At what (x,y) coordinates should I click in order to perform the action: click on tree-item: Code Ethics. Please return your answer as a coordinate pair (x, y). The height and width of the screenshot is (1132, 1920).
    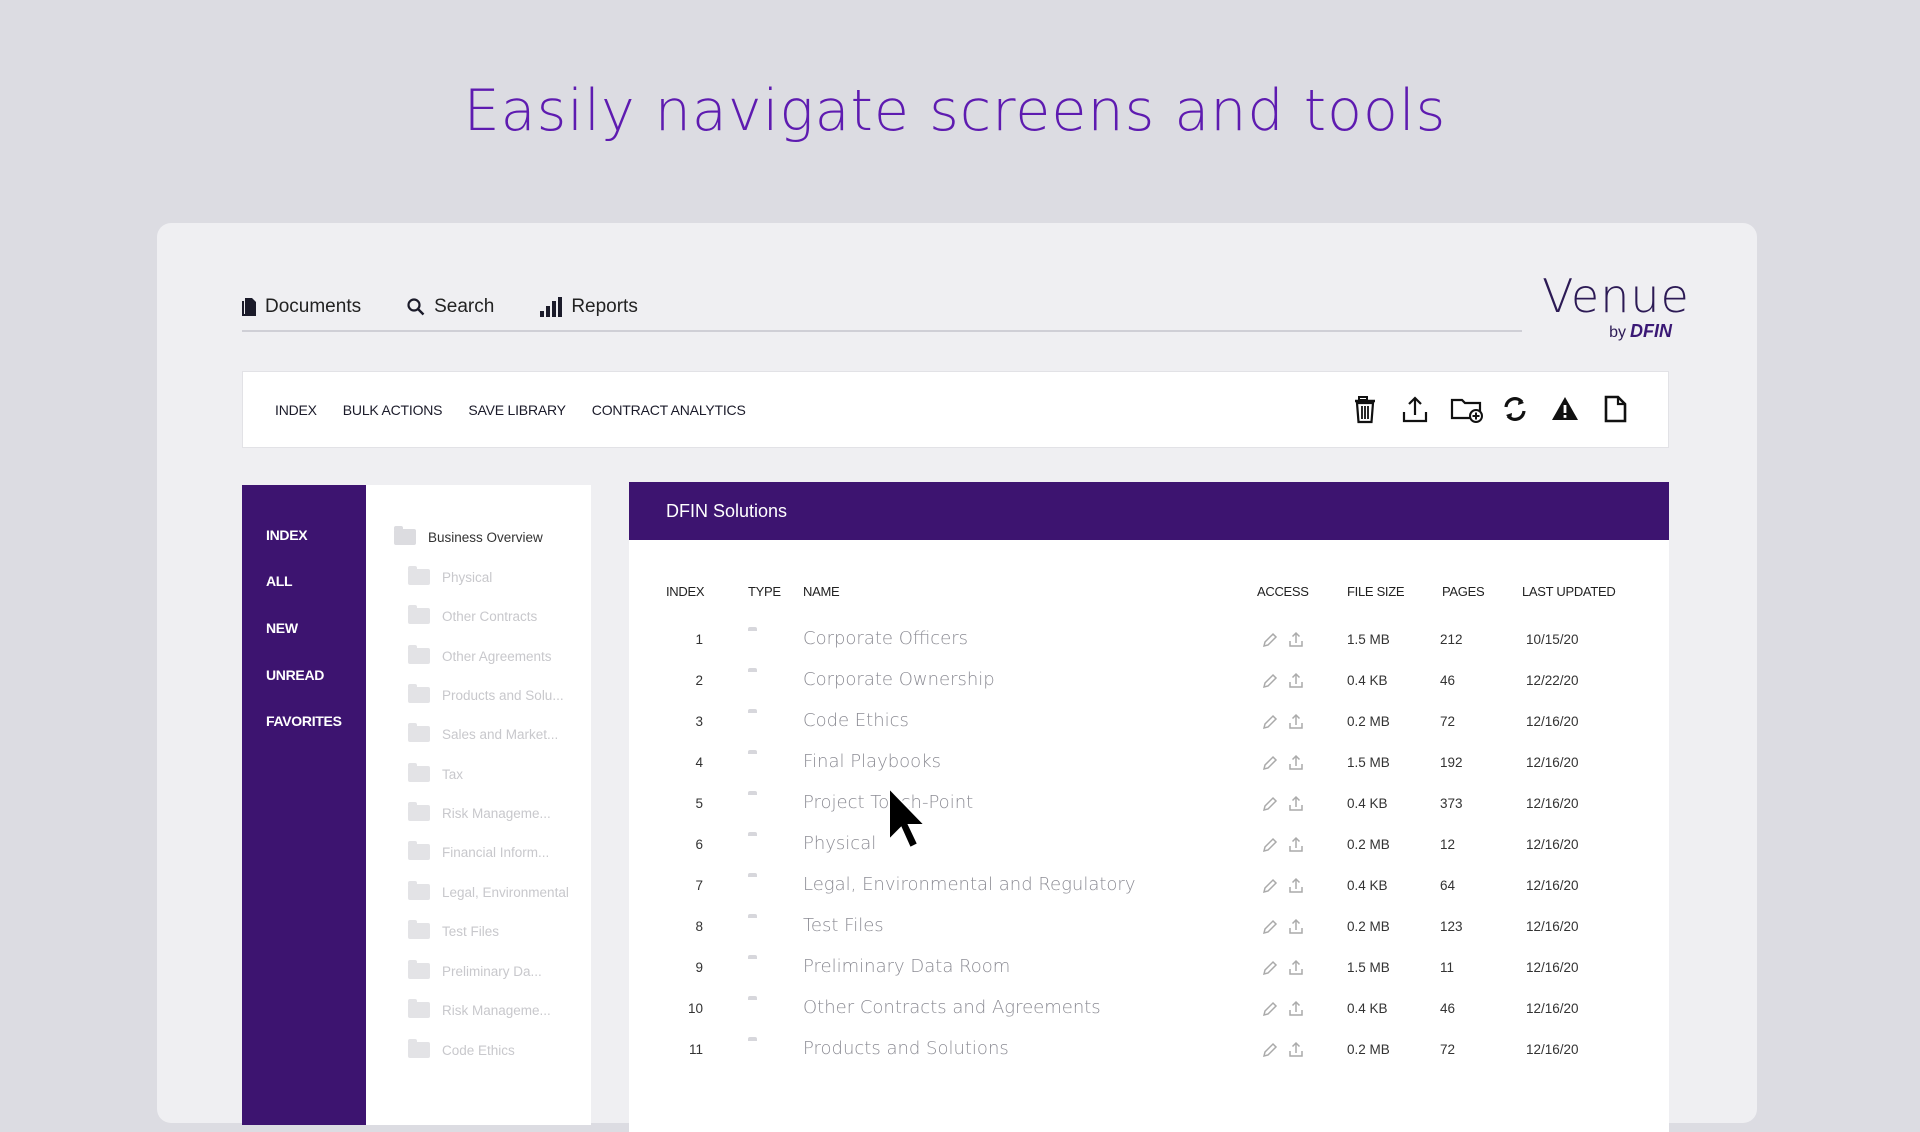
    Looking at the image, I should click on (461, 1048).